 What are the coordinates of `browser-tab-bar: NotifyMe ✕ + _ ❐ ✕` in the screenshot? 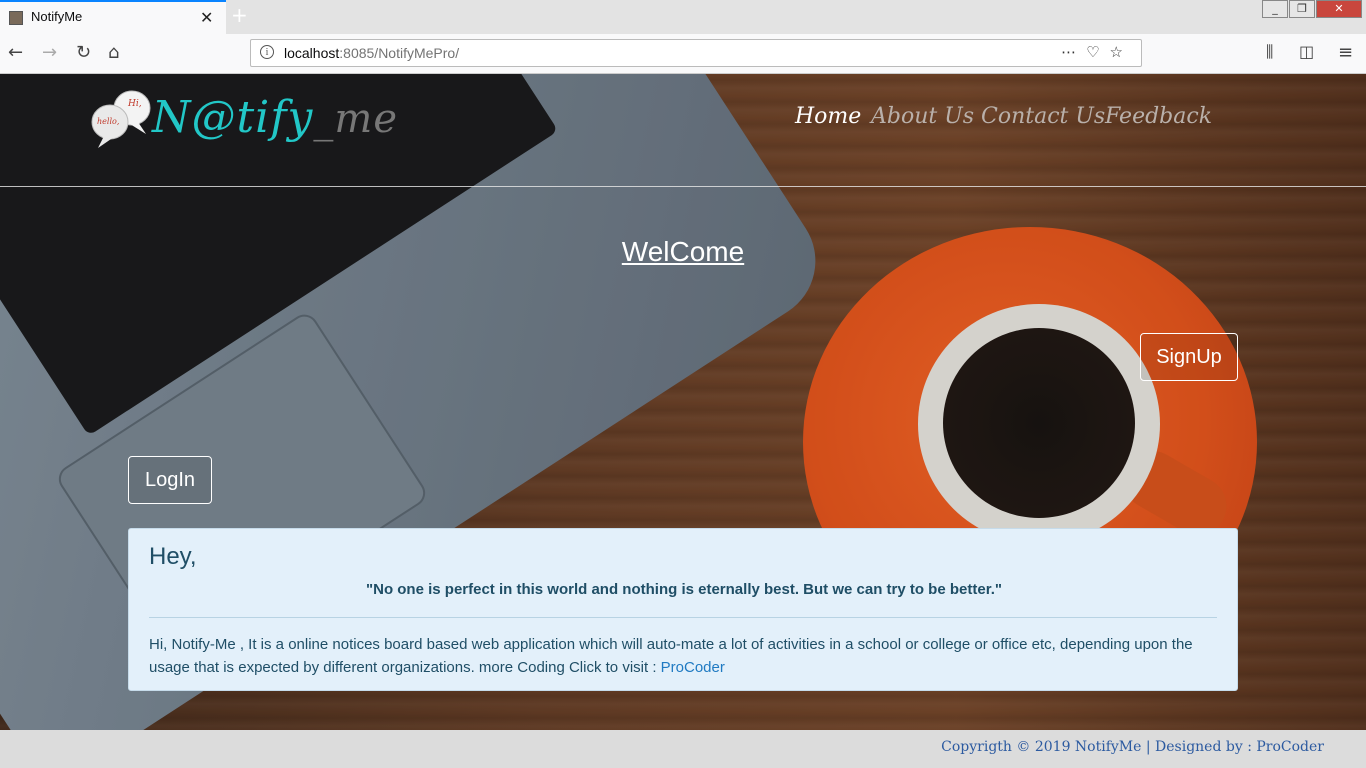 It's located at (683, 17).